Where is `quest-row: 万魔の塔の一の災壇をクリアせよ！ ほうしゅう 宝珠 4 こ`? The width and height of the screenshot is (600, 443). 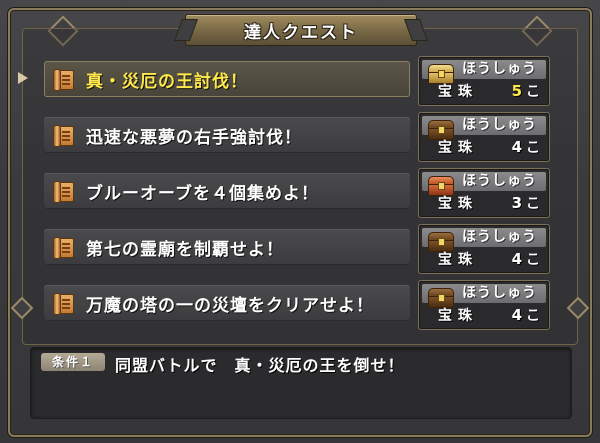 quest-row: 万魔の塔の一の災壇をクリアせよ！ ほうしゅう 宝珠 4 こ is located at coordinates (299, 306).